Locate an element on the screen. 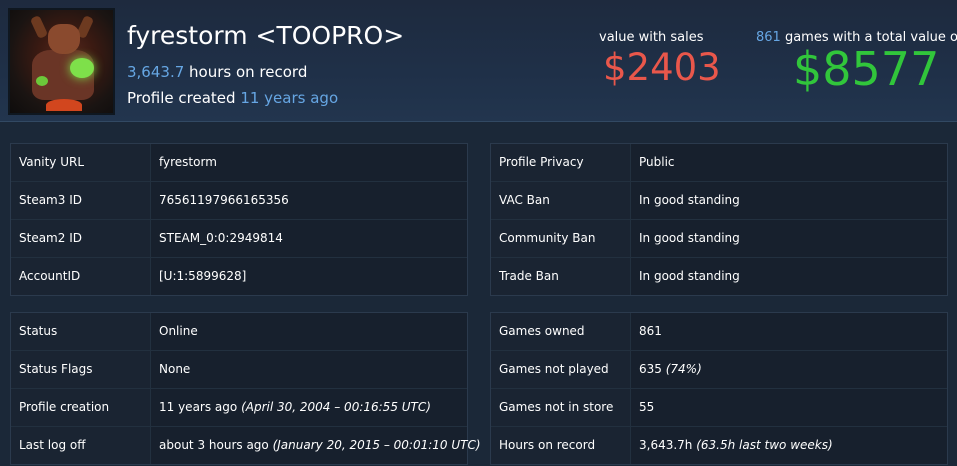 The height and width of the screenshot is (466, 957). row-key: Games not in store is located at coordinates (561, 407).